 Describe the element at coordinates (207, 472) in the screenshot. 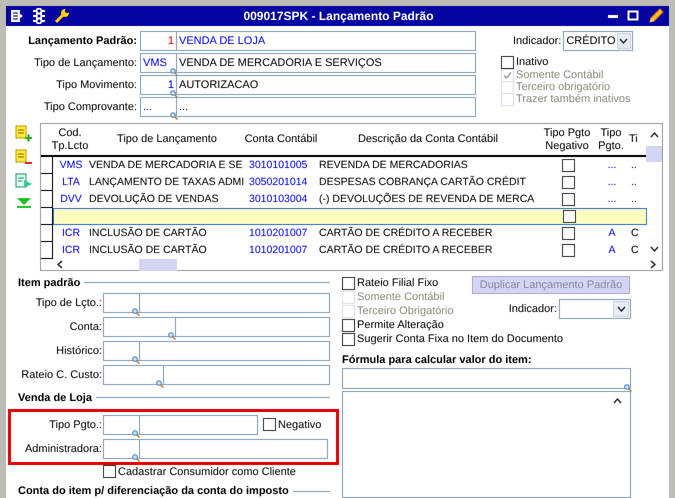

I see `checkbox-label: Cadastrar Consumidor como Cliente` at that location.